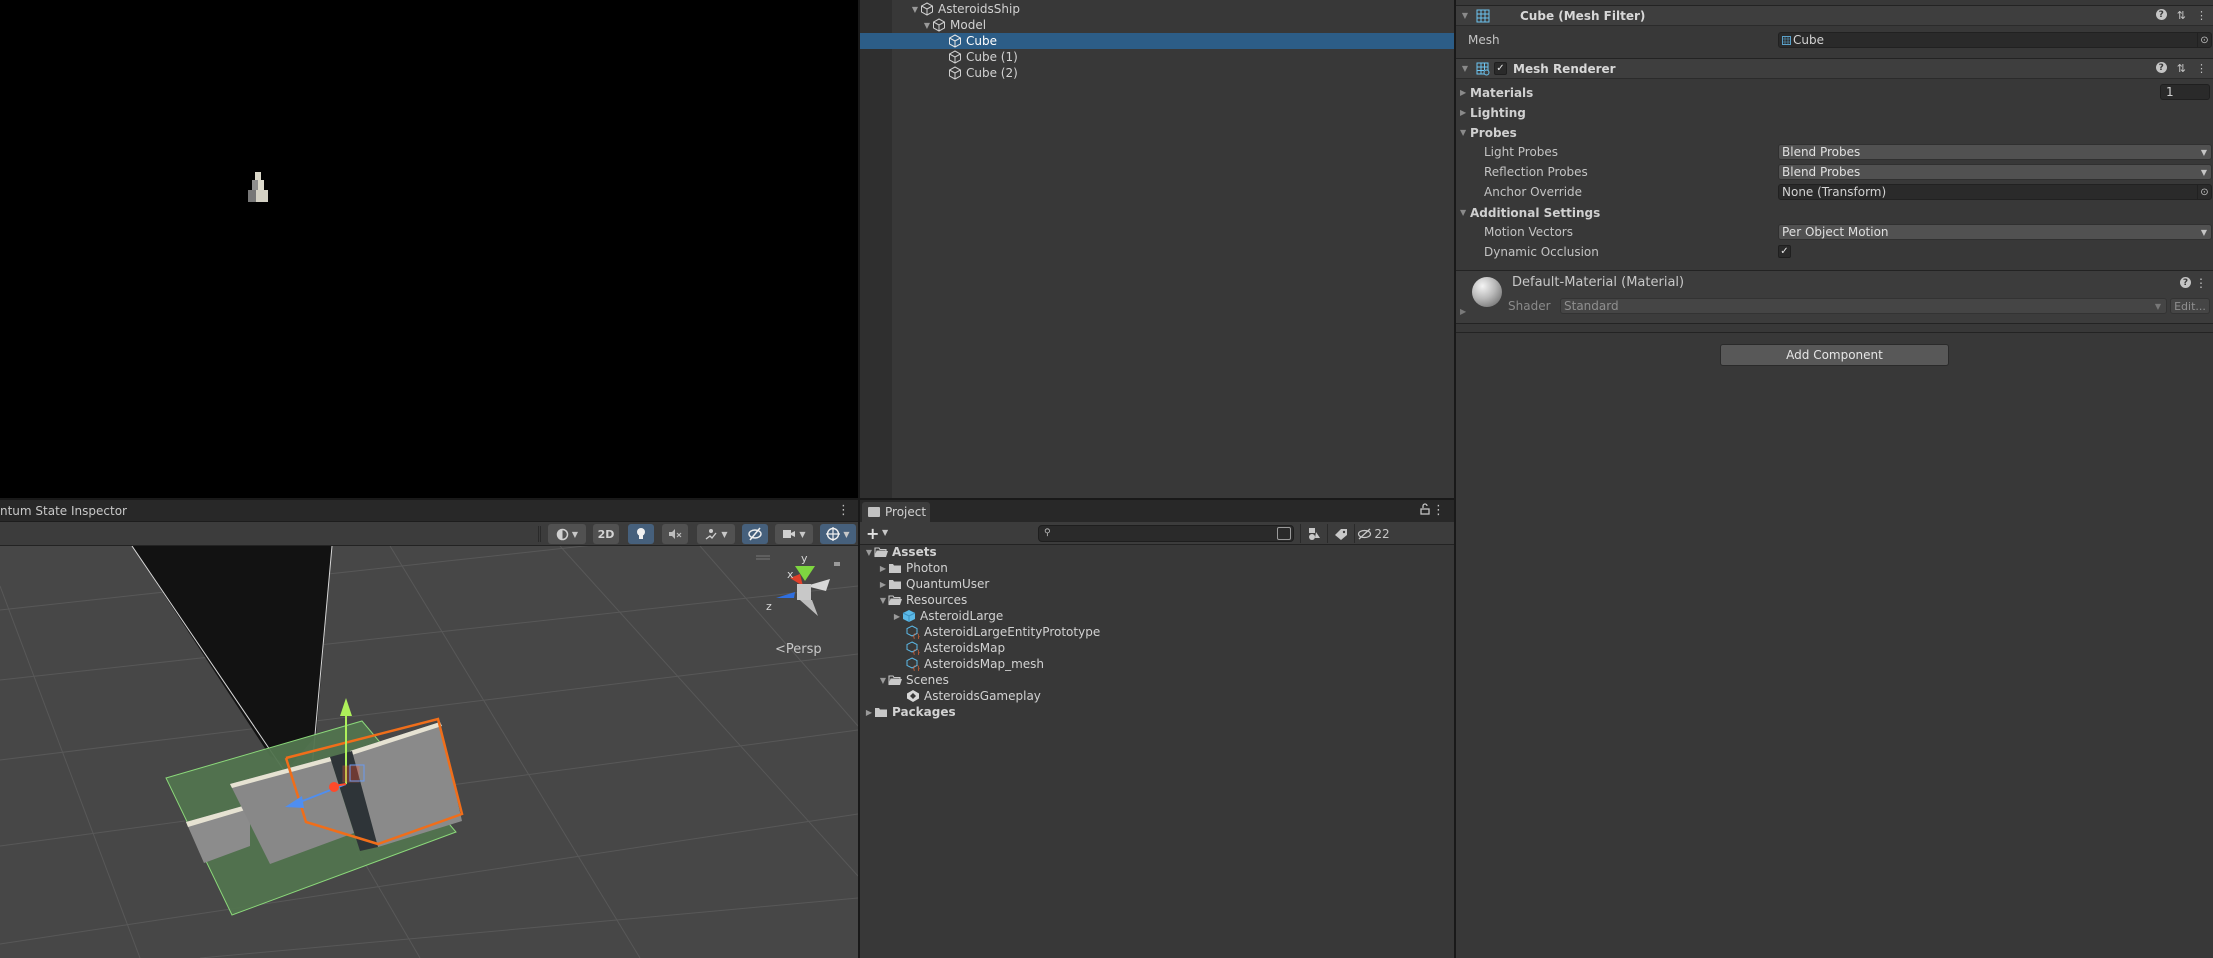 This screenshot has height=958, width=2213. I want to click on projection-label: Persp, so click(803, 649).